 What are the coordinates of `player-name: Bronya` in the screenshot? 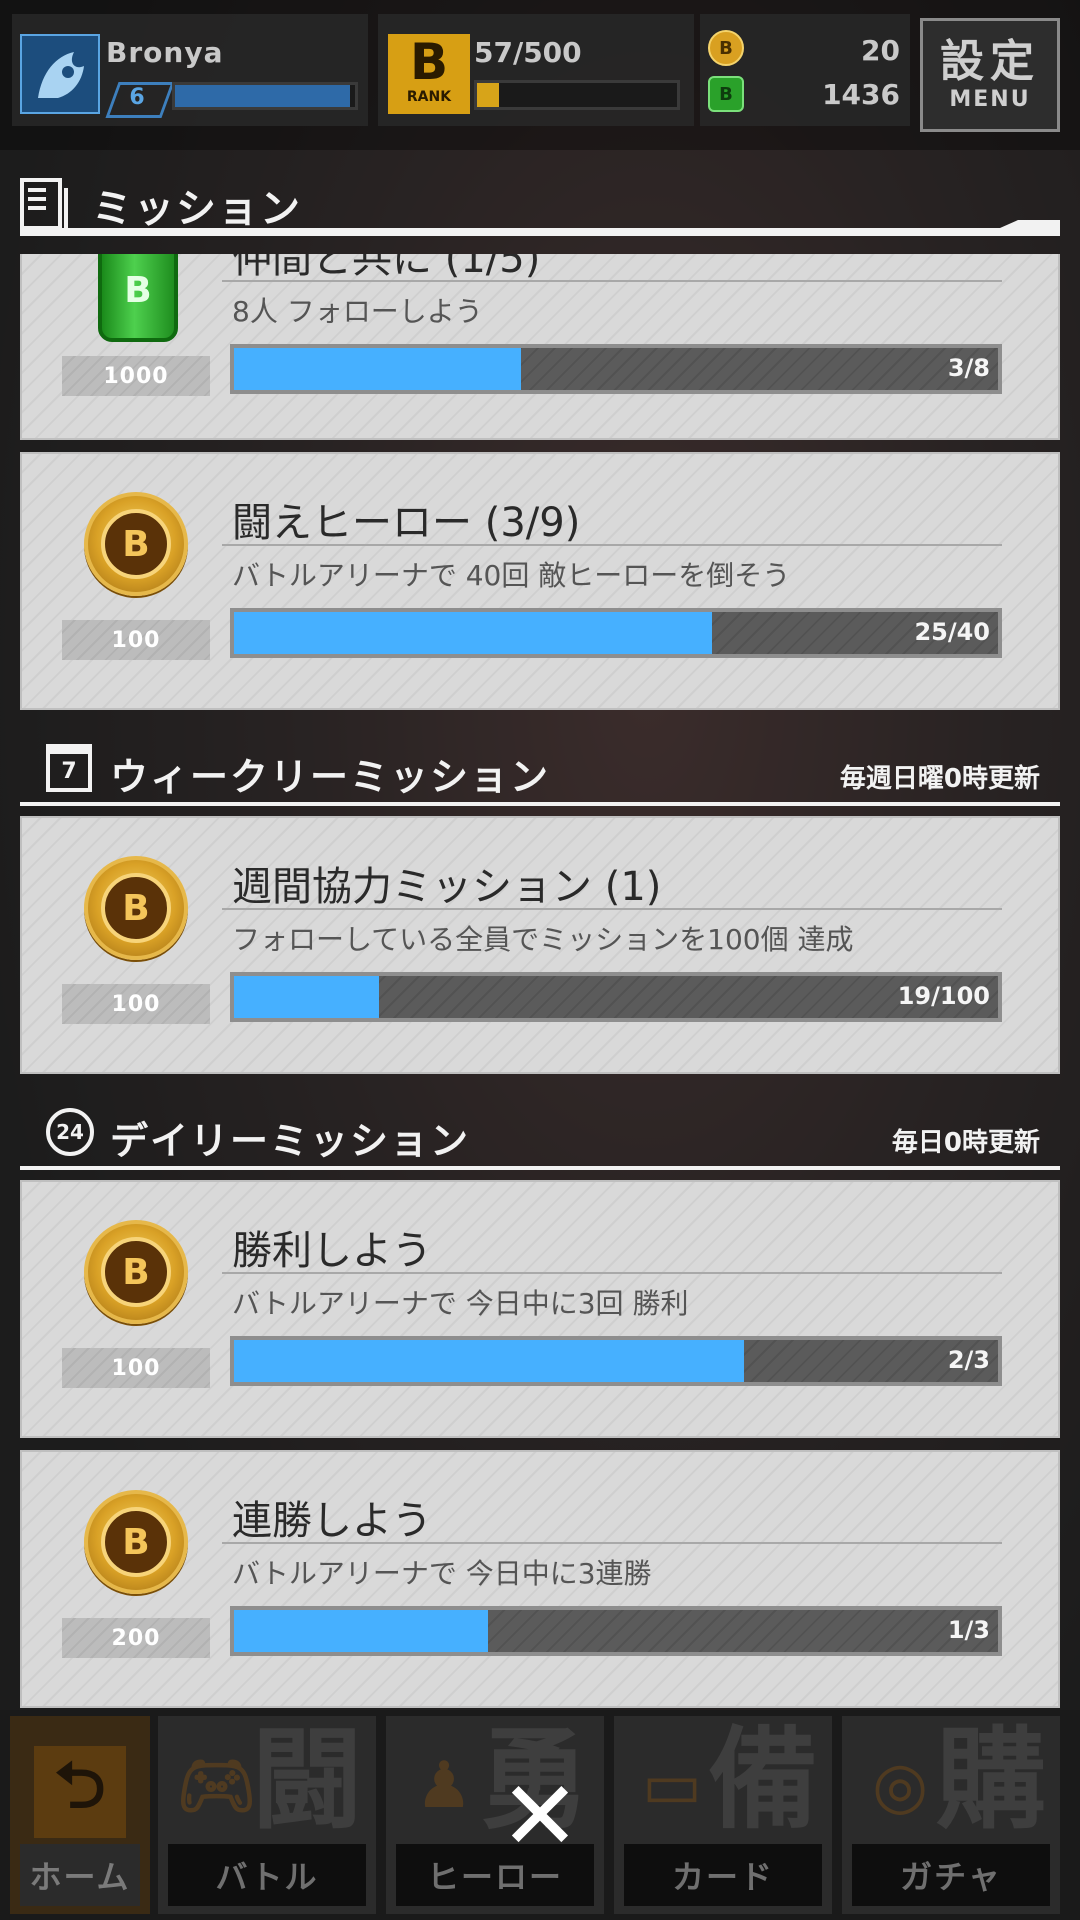 It's located at (165, 52).